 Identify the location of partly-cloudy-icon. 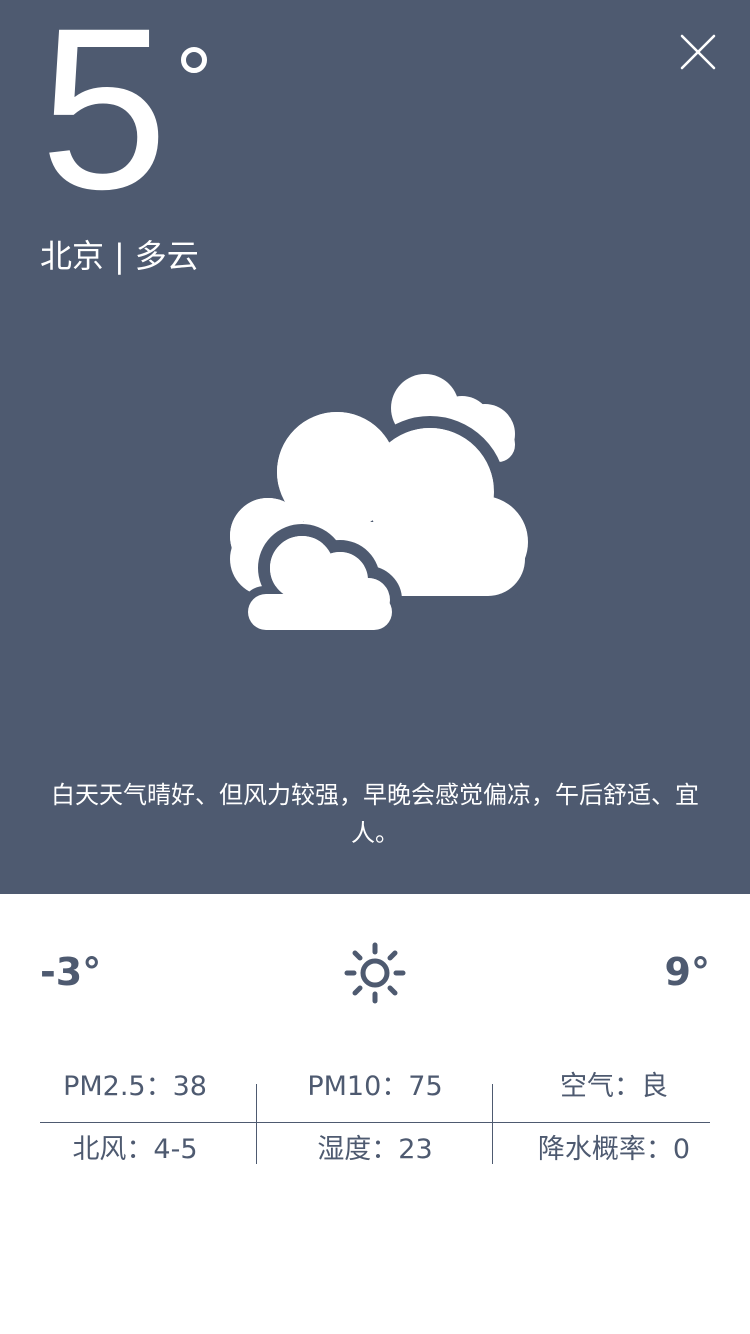
(375, 504).